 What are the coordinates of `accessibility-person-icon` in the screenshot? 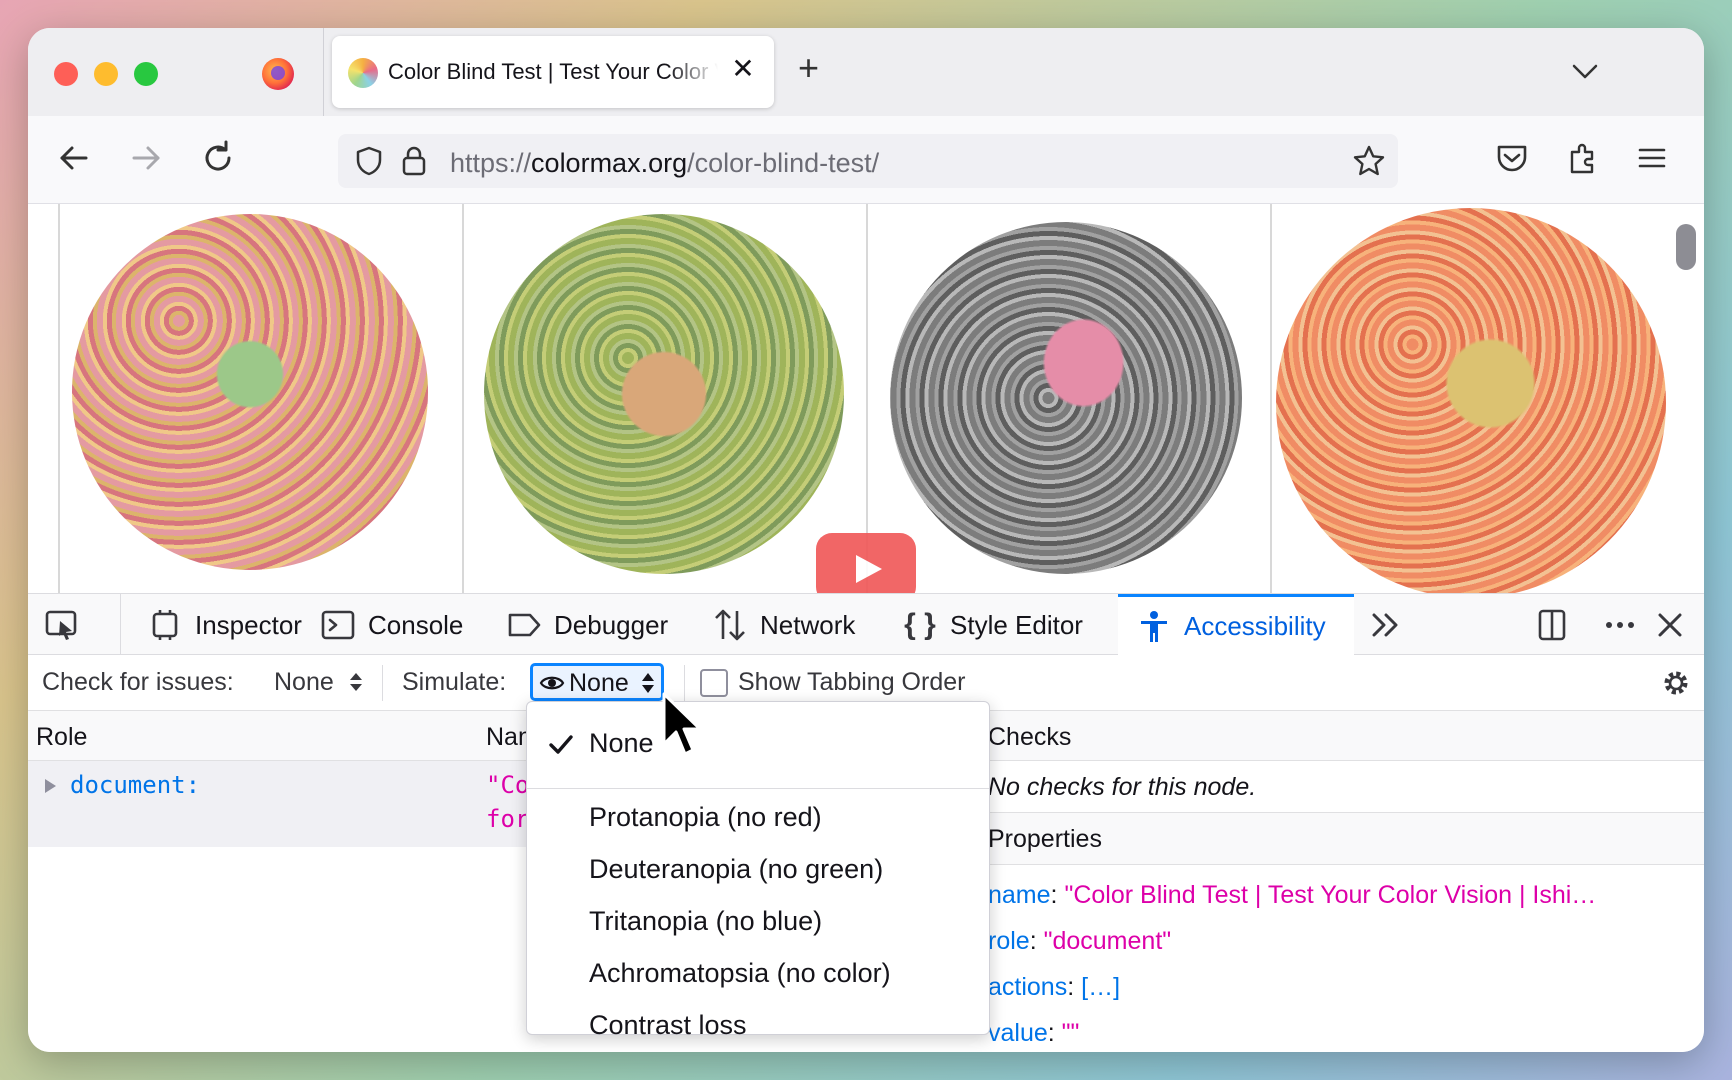 It's located at (1154, 626).